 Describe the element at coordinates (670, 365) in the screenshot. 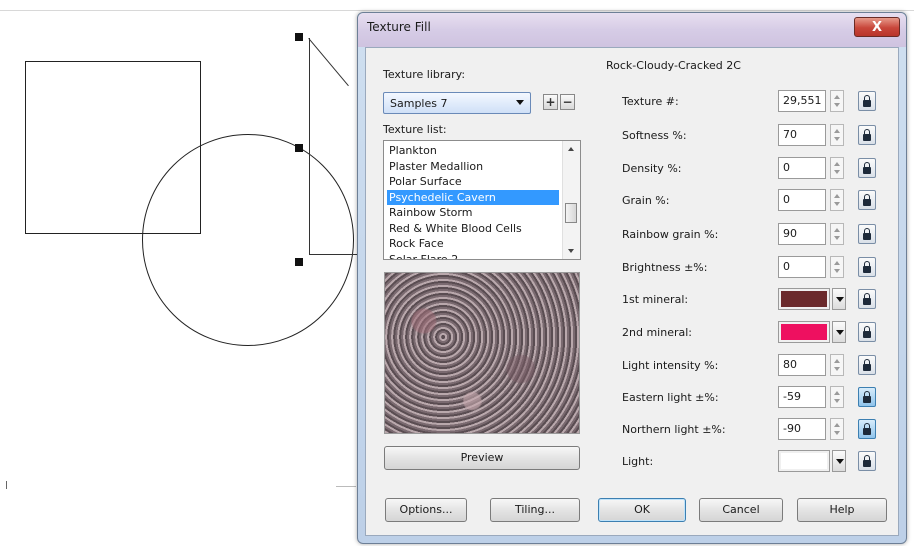

I see `param-label: Light intensity %:` at that location.